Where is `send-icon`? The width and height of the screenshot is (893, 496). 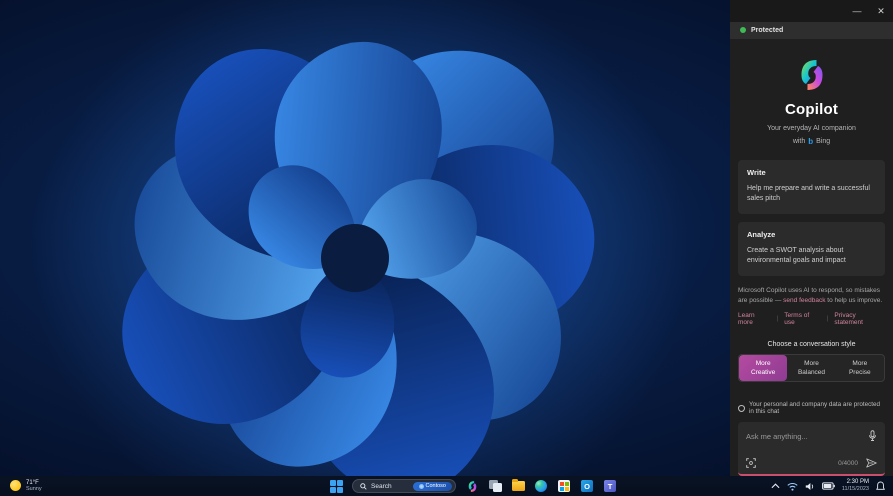 send-icon is located at coordinates (871, 463).